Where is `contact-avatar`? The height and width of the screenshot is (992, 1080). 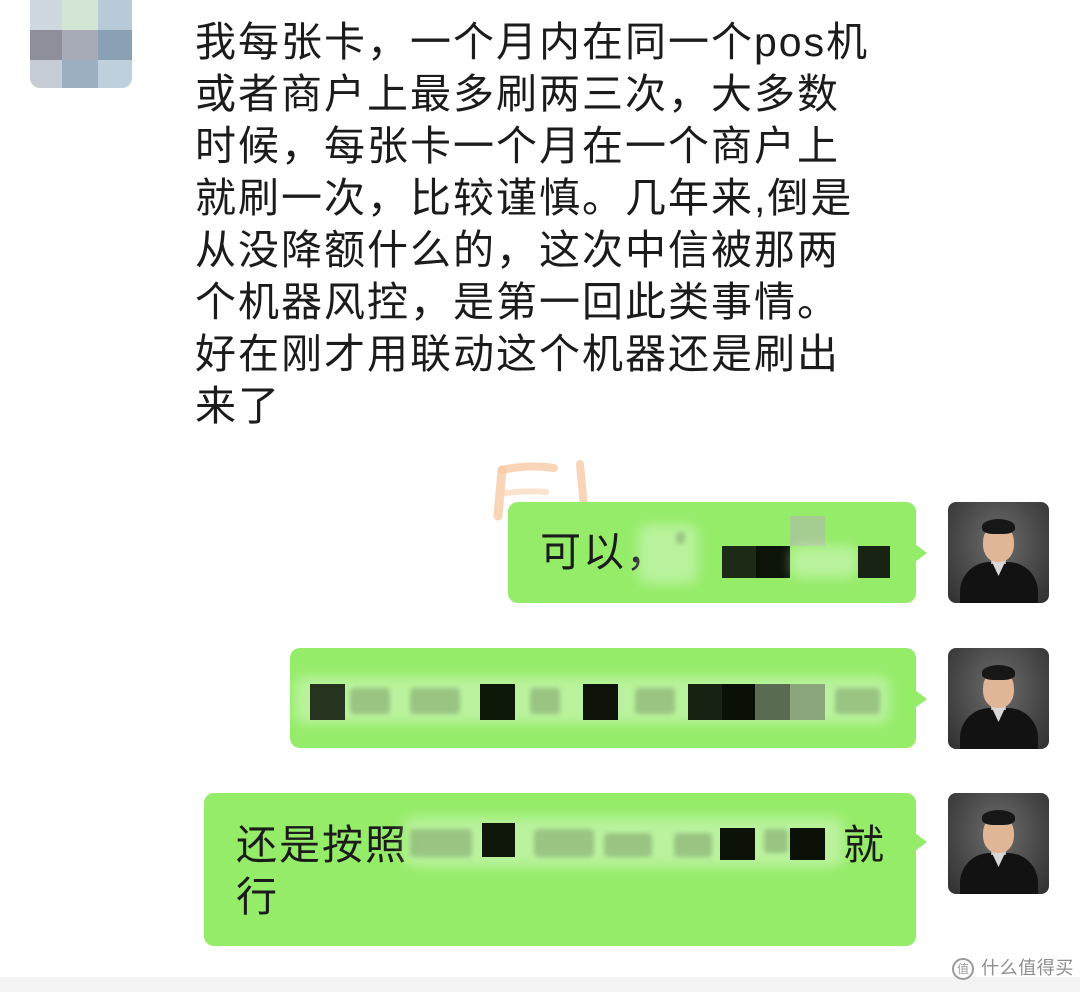 contact-avatar is located at coordinates (81, 44).